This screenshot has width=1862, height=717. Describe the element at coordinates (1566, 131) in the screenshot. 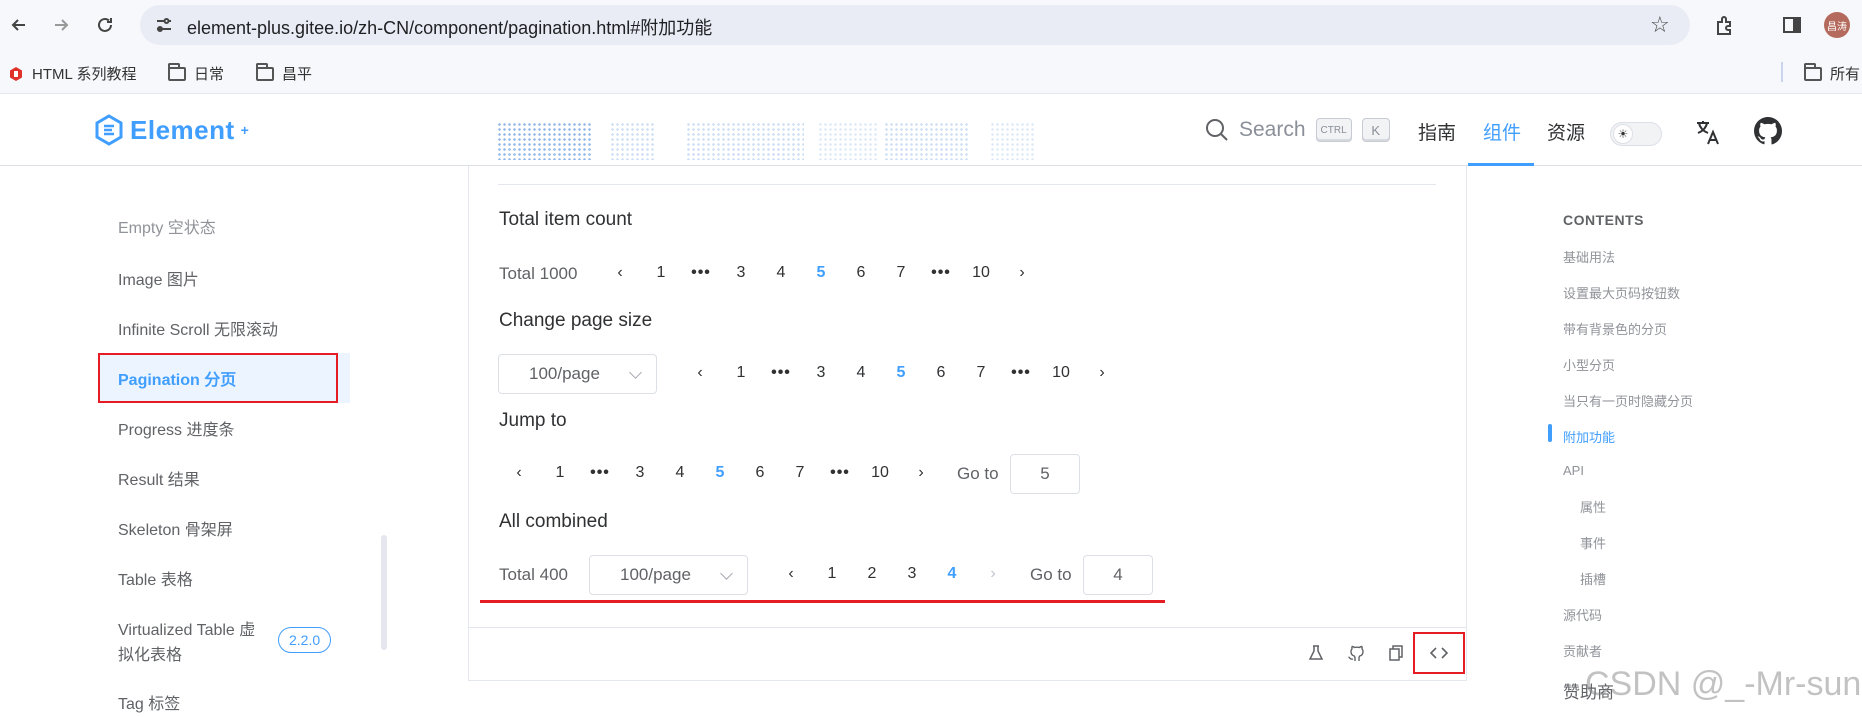

I see `nav-resource: 资源` at that location.